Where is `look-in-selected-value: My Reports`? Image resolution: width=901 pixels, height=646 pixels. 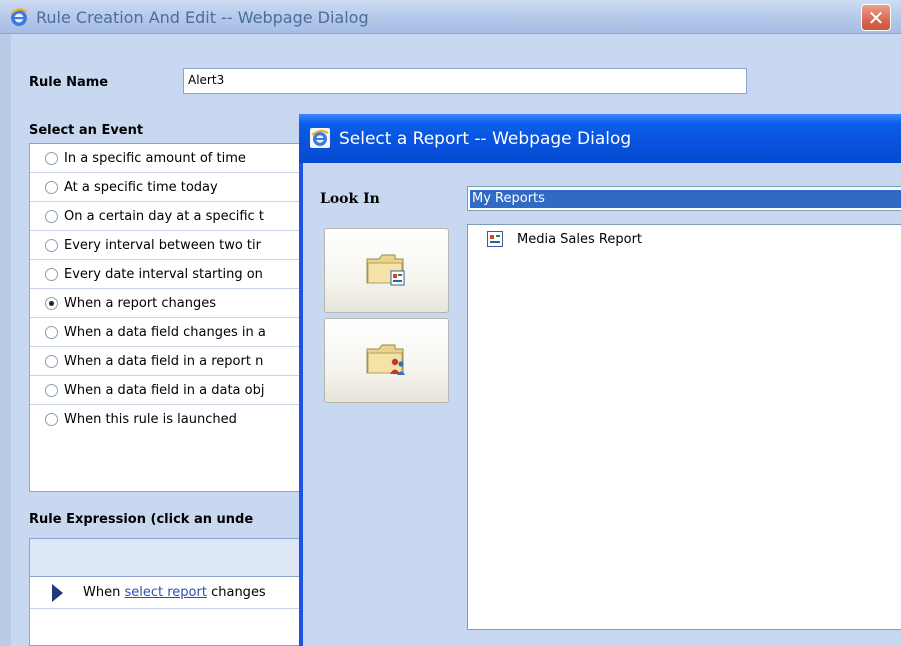 look-in-selected-value: My Reports is located at coordinates (685, 199).